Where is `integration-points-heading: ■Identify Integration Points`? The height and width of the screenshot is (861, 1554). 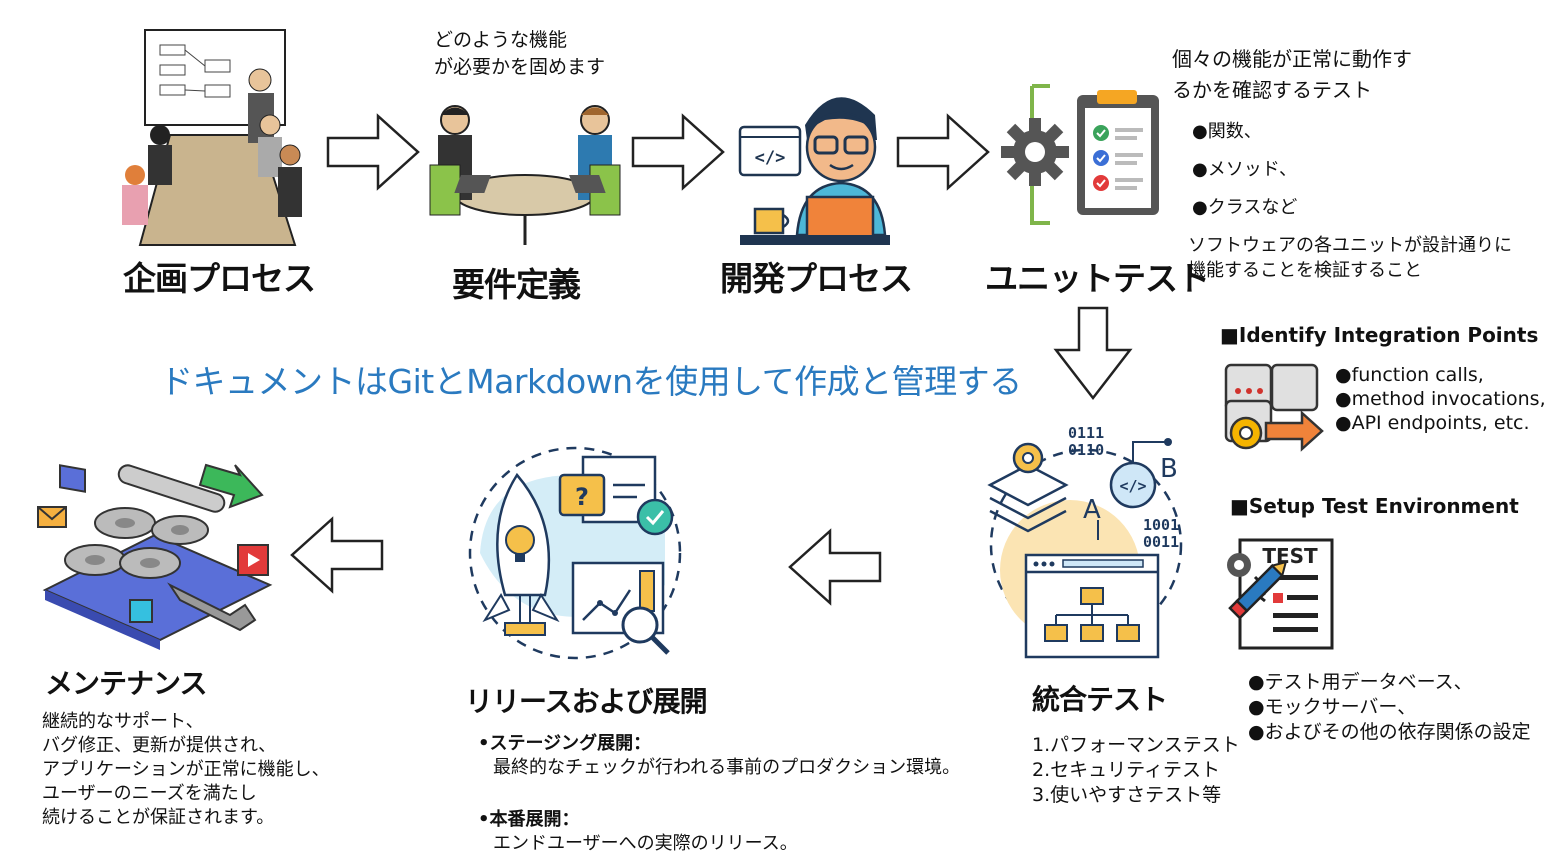 integration-points-heading: ■Identify Integration Points is located at coordinates (1379, 335).